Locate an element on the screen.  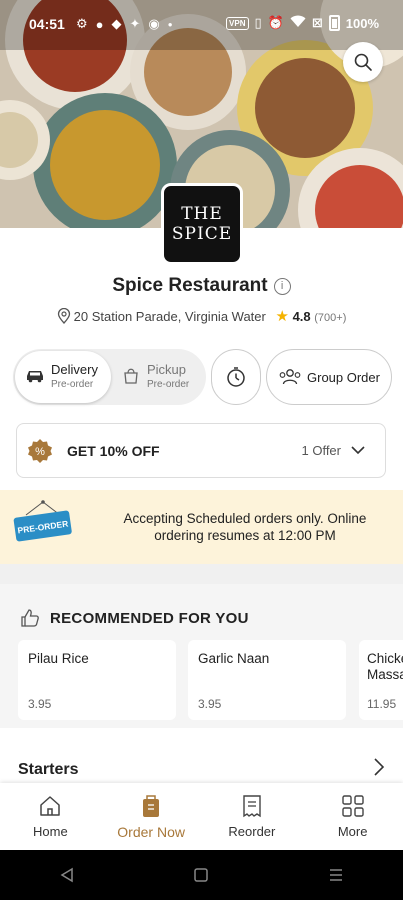
tab-home: Home is located at coordinates (50, 816).